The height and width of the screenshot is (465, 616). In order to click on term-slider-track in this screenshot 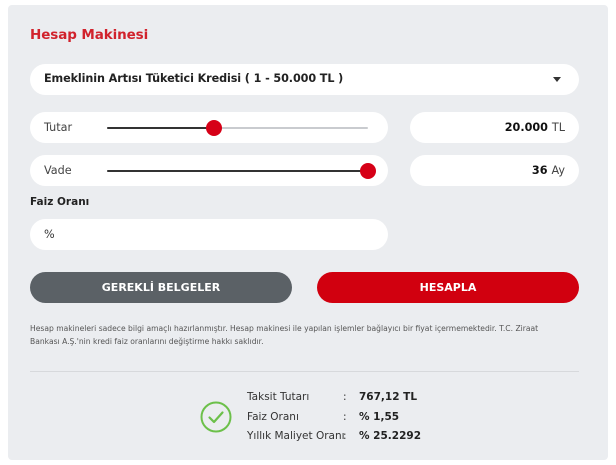, I will do `click(241, 171)`.